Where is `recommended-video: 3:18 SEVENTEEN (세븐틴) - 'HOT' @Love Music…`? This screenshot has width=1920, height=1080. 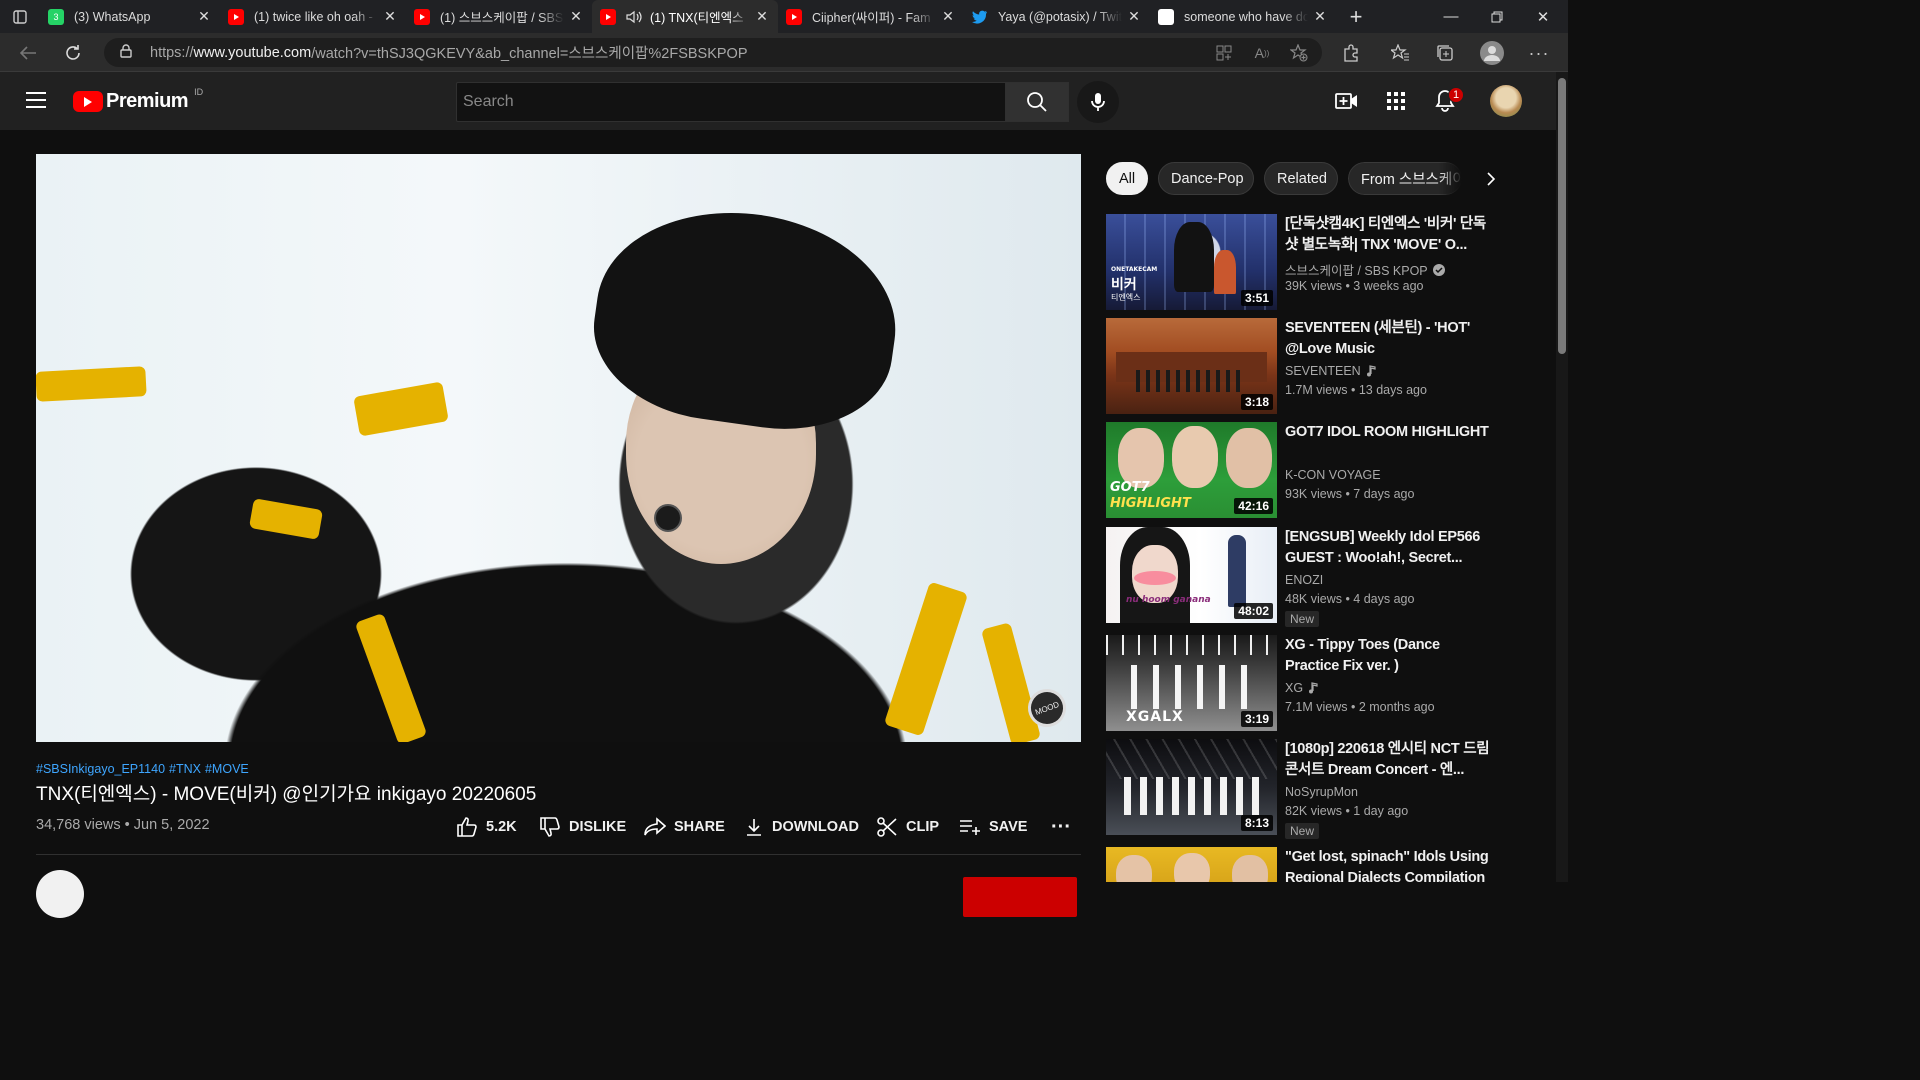
recommended-video: 3:18 SEVENTEEN (세븐틴) - 'HOT' @Love Music… is located at coordinates (1326, 366).